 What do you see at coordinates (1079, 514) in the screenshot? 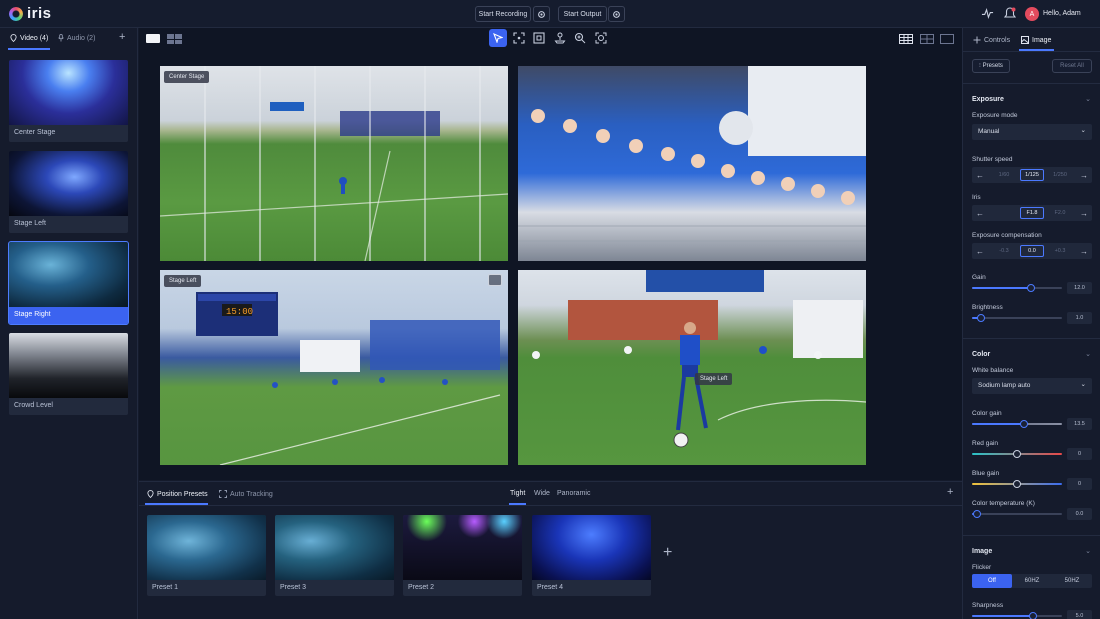
I see `color-temperature-value: 0.0` at bounding box center [1079, 514].